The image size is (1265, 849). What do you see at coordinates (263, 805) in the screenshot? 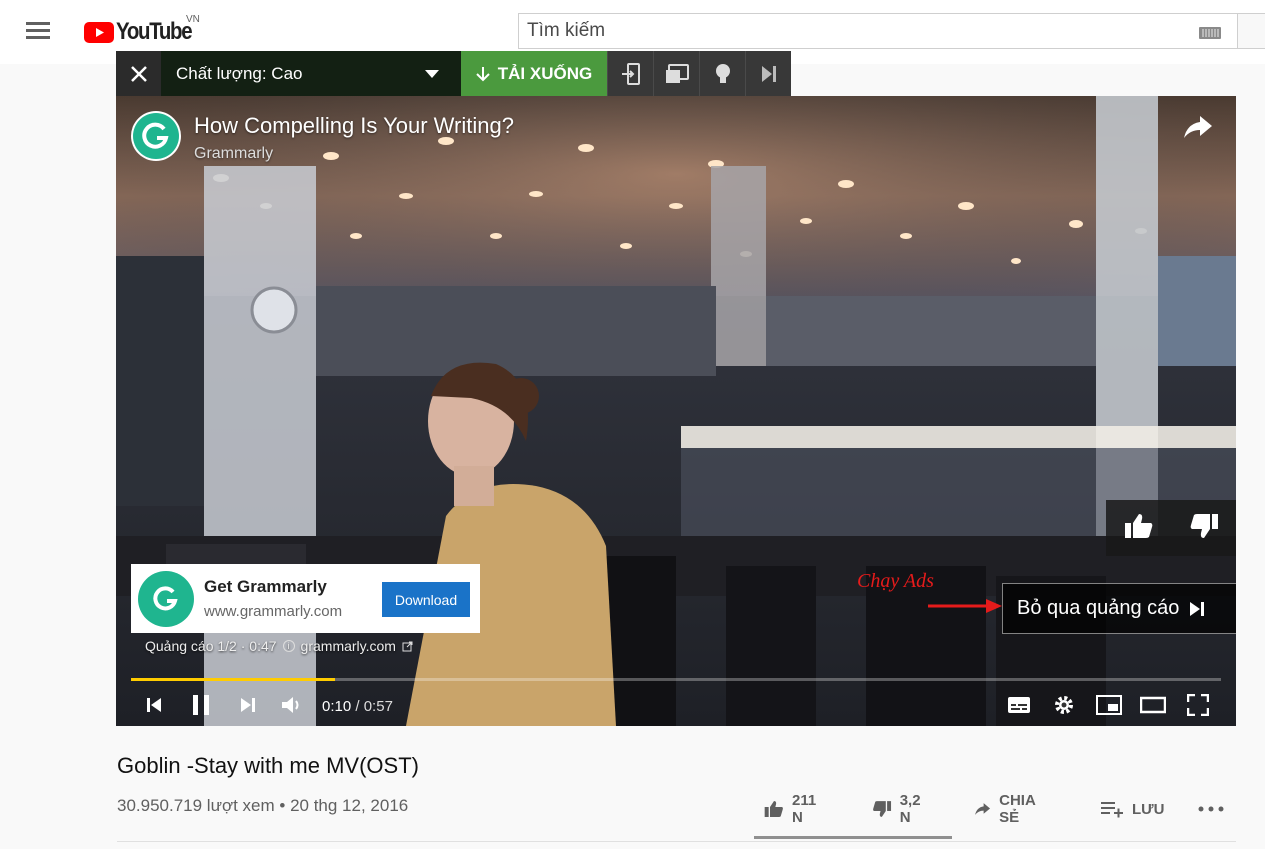
I see `video-meta: 30.950.719 lượt xem • 20 thg 12, 2016` at bounding box center [263, 805].